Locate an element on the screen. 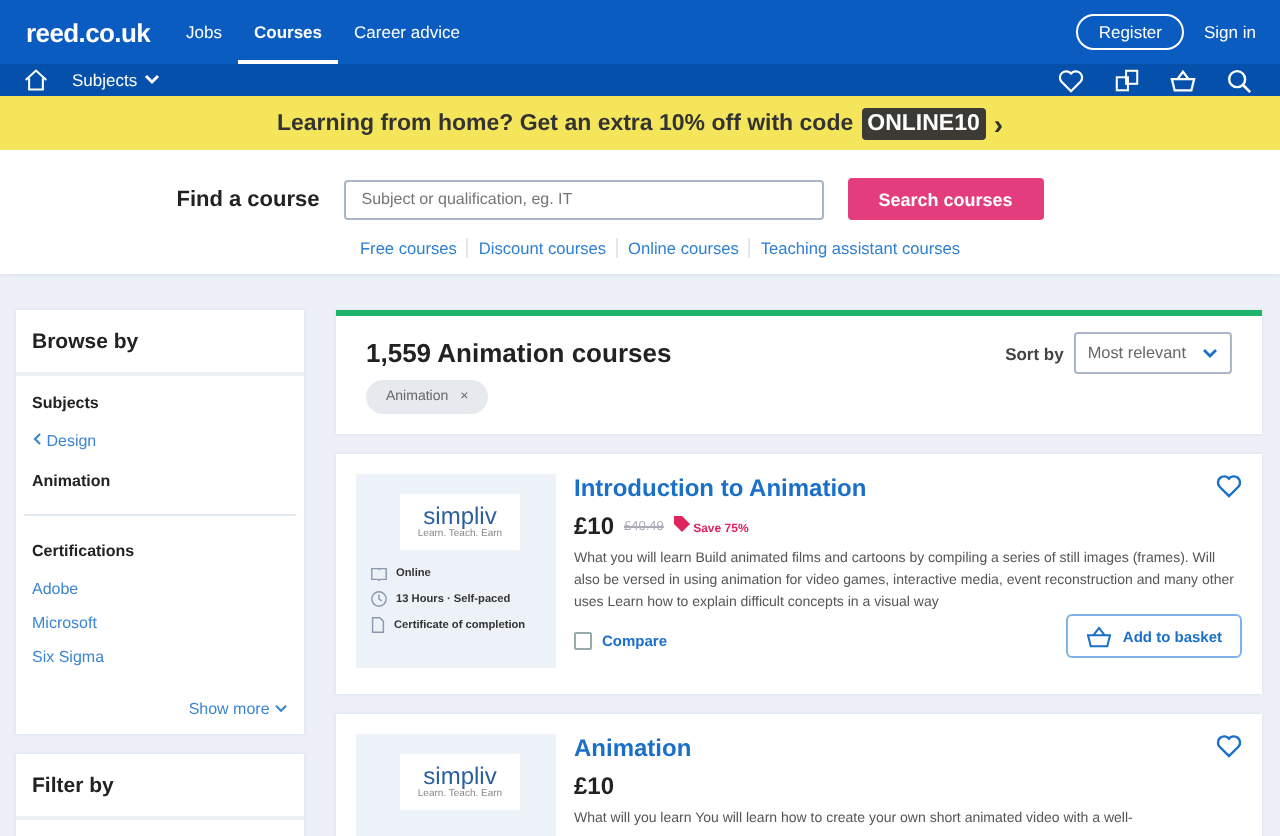 This screenshot has width=1280, height=836. sort-label: Sort by is located at coordinates (1034, 353).